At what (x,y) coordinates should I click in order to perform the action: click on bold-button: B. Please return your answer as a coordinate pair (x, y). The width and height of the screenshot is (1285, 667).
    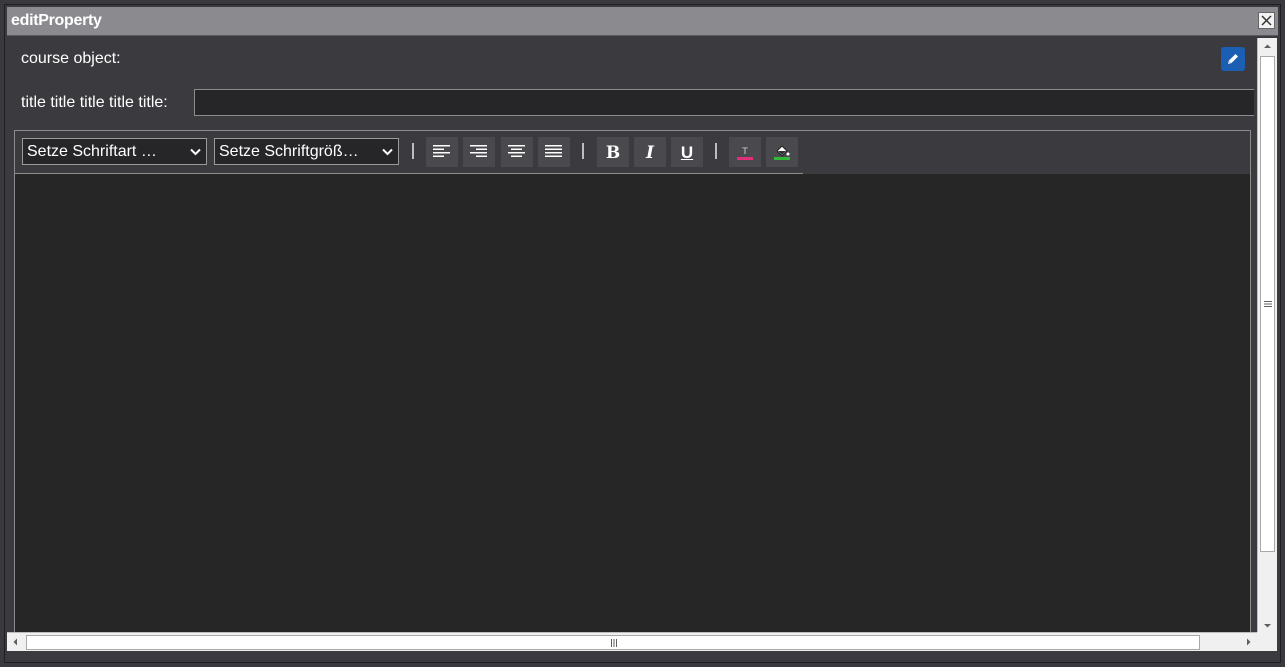
    Looking at the image, I should click on (613, 152).